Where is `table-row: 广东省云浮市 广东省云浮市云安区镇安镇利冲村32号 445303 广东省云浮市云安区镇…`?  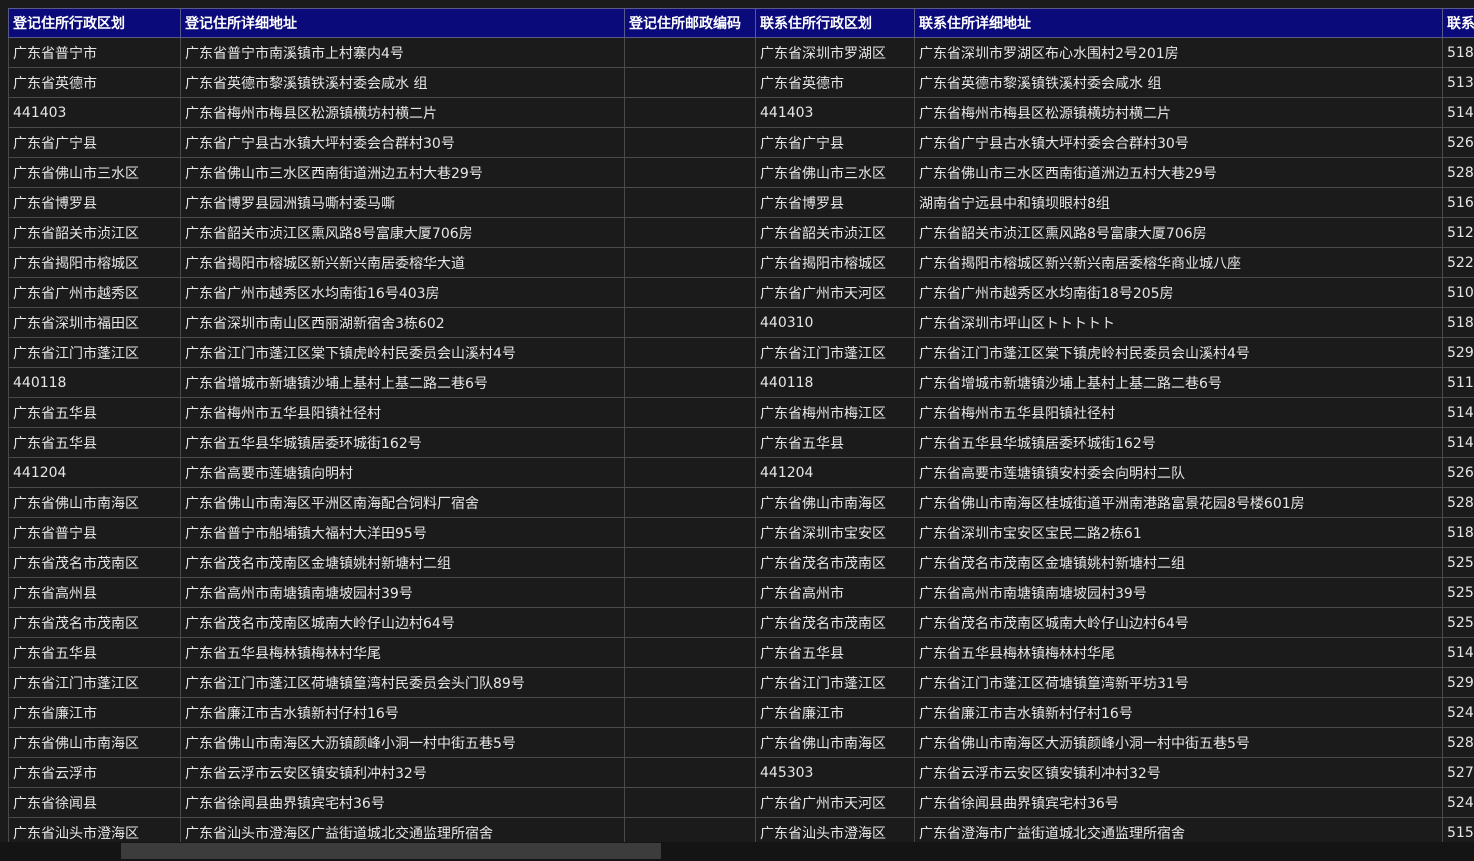
table-row: 广东省云浮市 广东省云浮市云安区镇安镇利冲村32号 445303 广东省云浮市云安区镇… is located at coordinates (741, 772).